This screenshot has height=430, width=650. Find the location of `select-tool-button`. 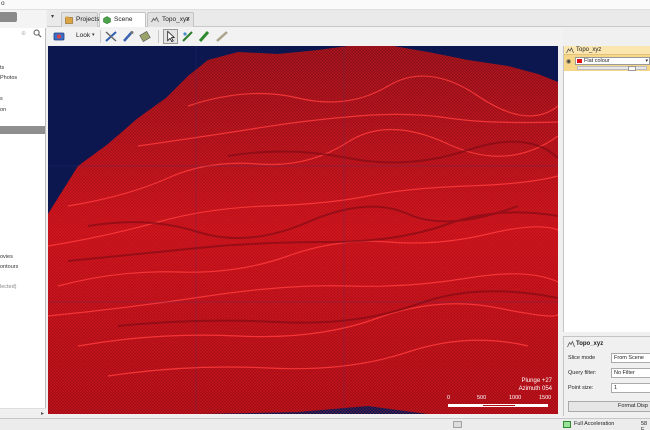

select-tool-button is located at coordinates (170, 36).